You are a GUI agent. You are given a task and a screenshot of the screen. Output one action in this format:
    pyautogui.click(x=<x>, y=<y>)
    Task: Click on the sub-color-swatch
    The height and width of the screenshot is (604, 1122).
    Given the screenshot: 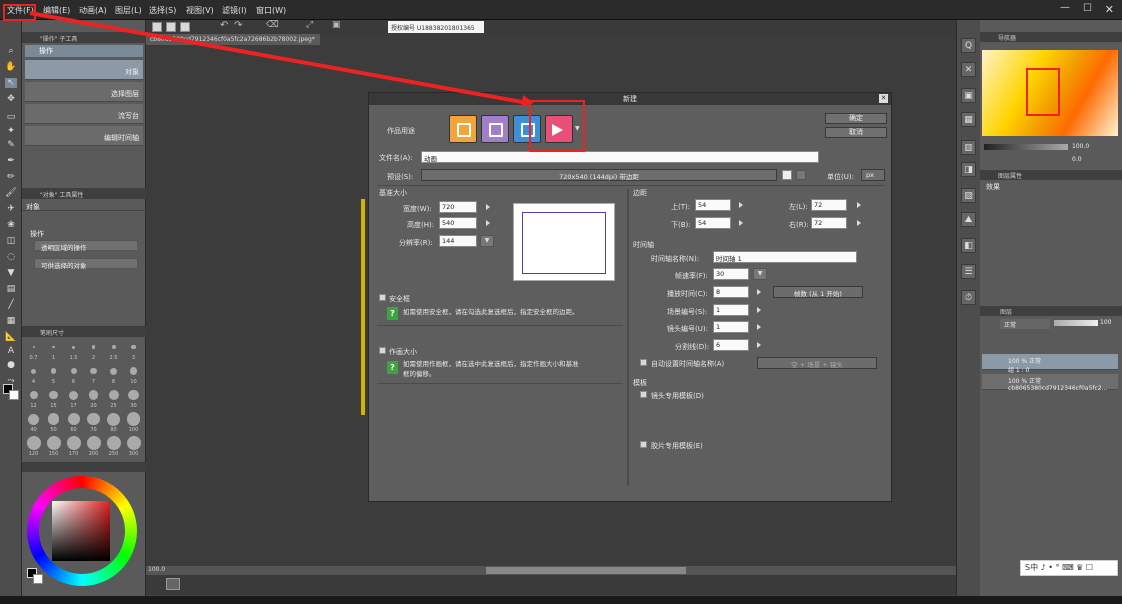 What is the action you would take?
    pyautogui.click(x=14, y=395)
    